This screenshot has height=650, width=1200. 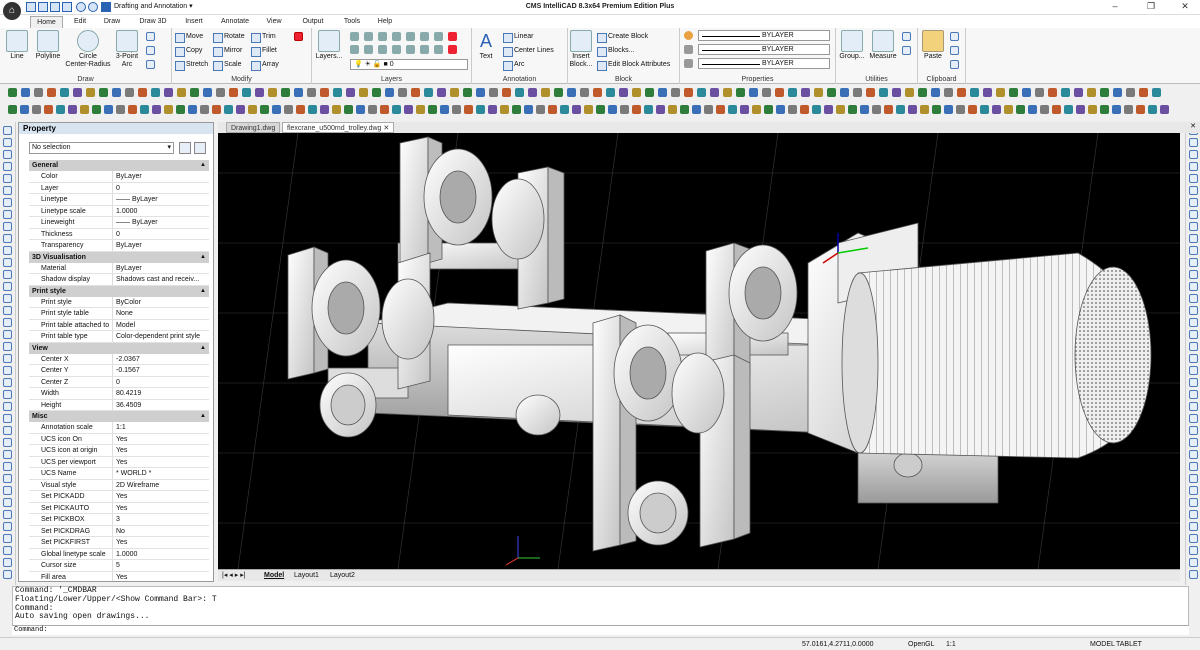 I want to click on doc-tab-flexcrane: flexcrane_u500md_trolley.dwg ✕, so click(x=338, y=127).